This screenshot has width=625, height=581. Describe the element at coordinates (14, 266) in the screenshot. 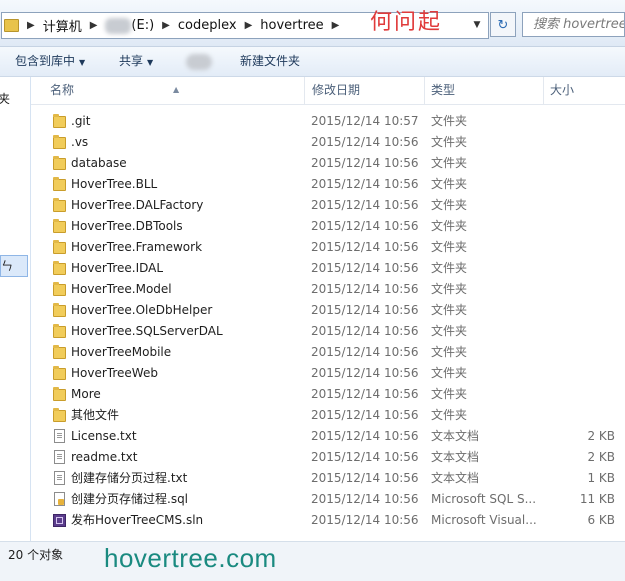

I see `nav-item-selected: ㄣ` at that location.